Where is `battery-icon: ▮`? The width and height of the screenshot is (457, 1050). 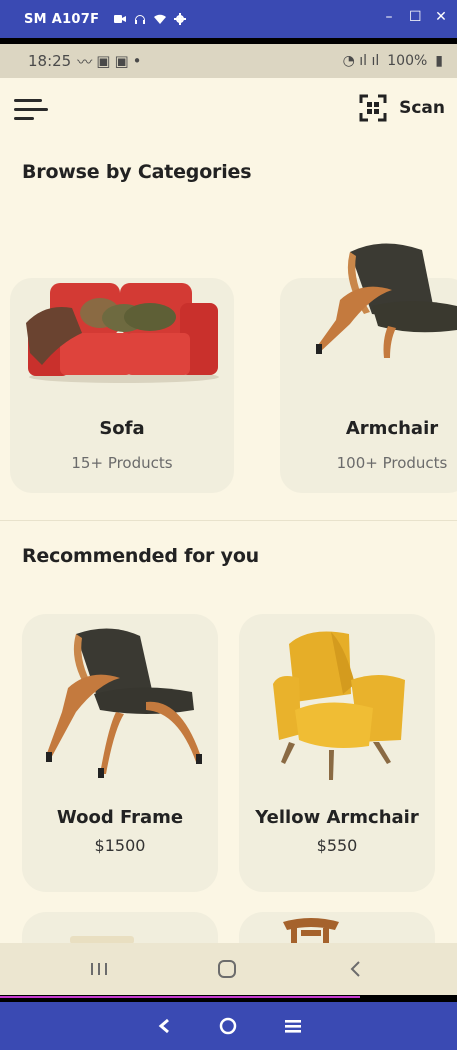
battery-icon: ▮ is located at coordinates (439, 61).